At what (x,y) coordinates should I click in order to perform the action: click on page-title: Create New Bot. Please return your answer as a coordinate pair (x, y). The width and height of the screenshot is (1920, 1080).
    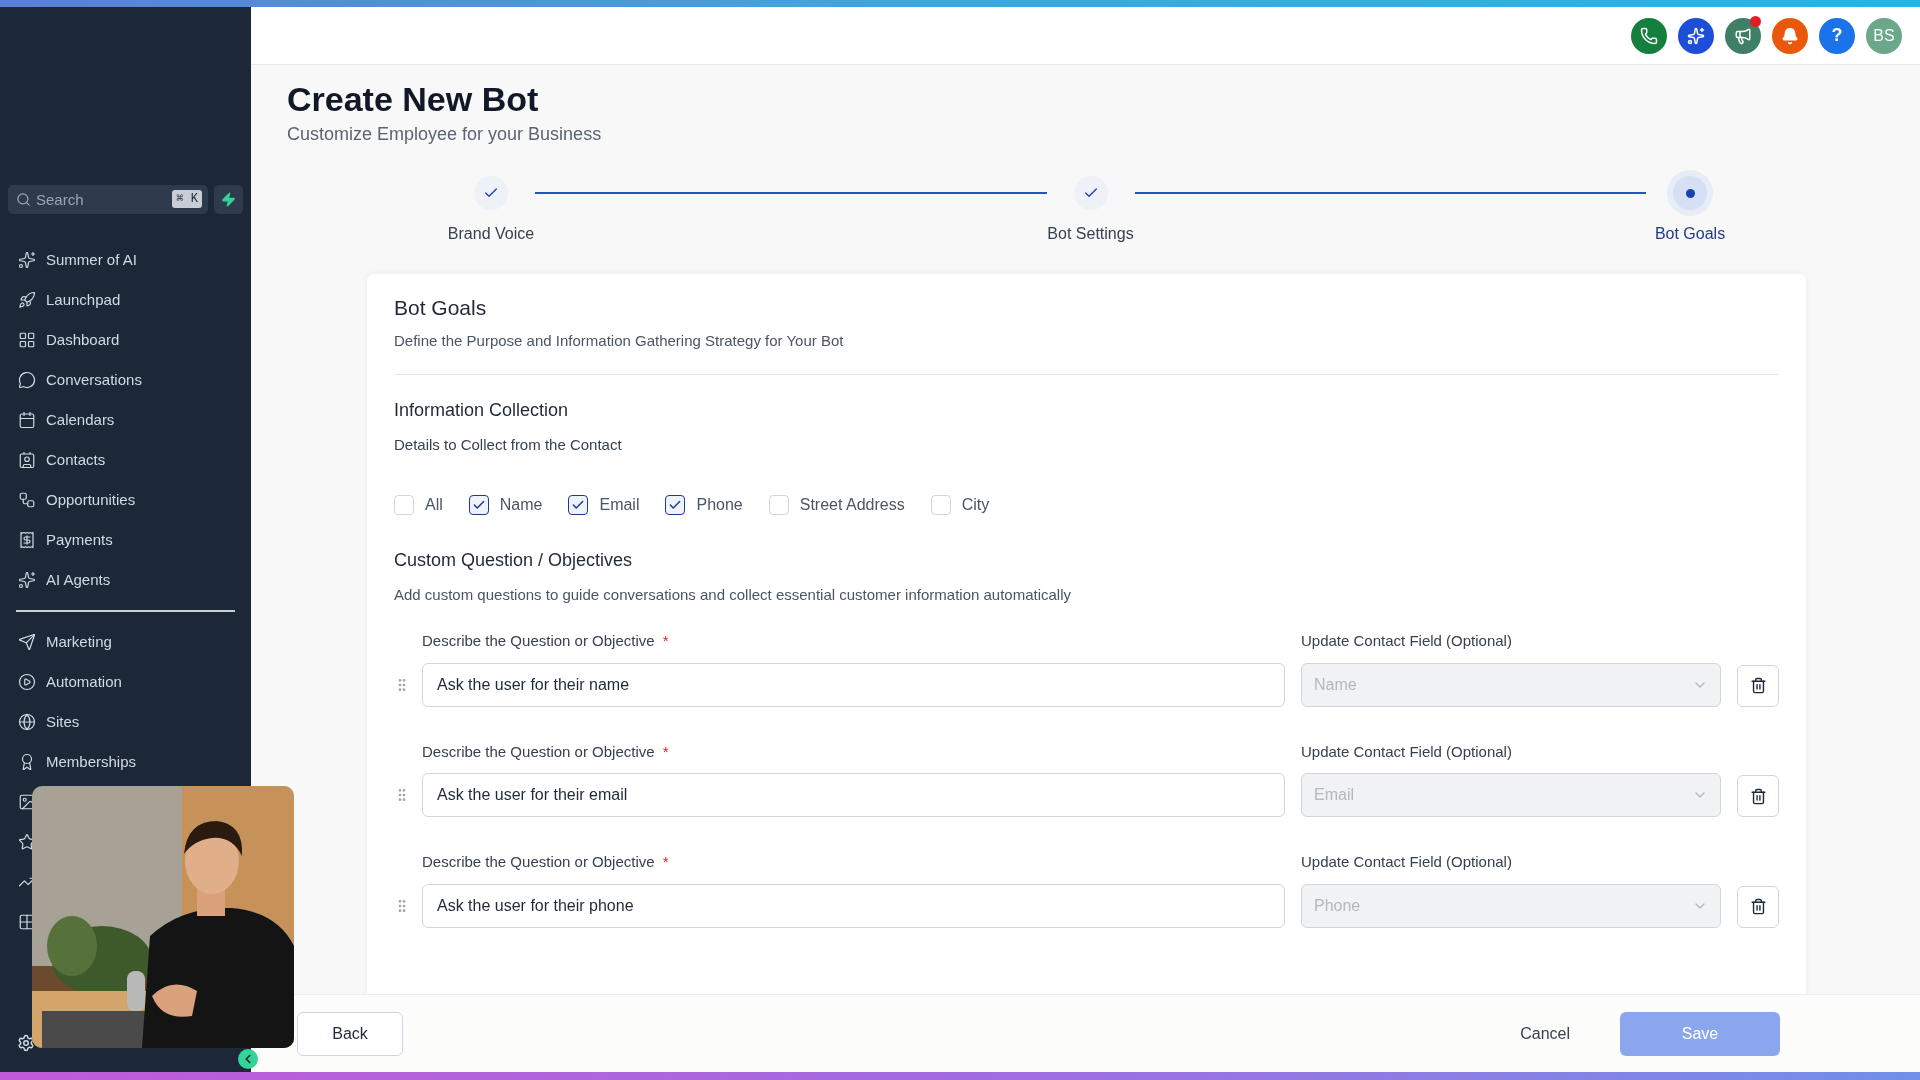
    Looking at the image, I should click on (413, 99).